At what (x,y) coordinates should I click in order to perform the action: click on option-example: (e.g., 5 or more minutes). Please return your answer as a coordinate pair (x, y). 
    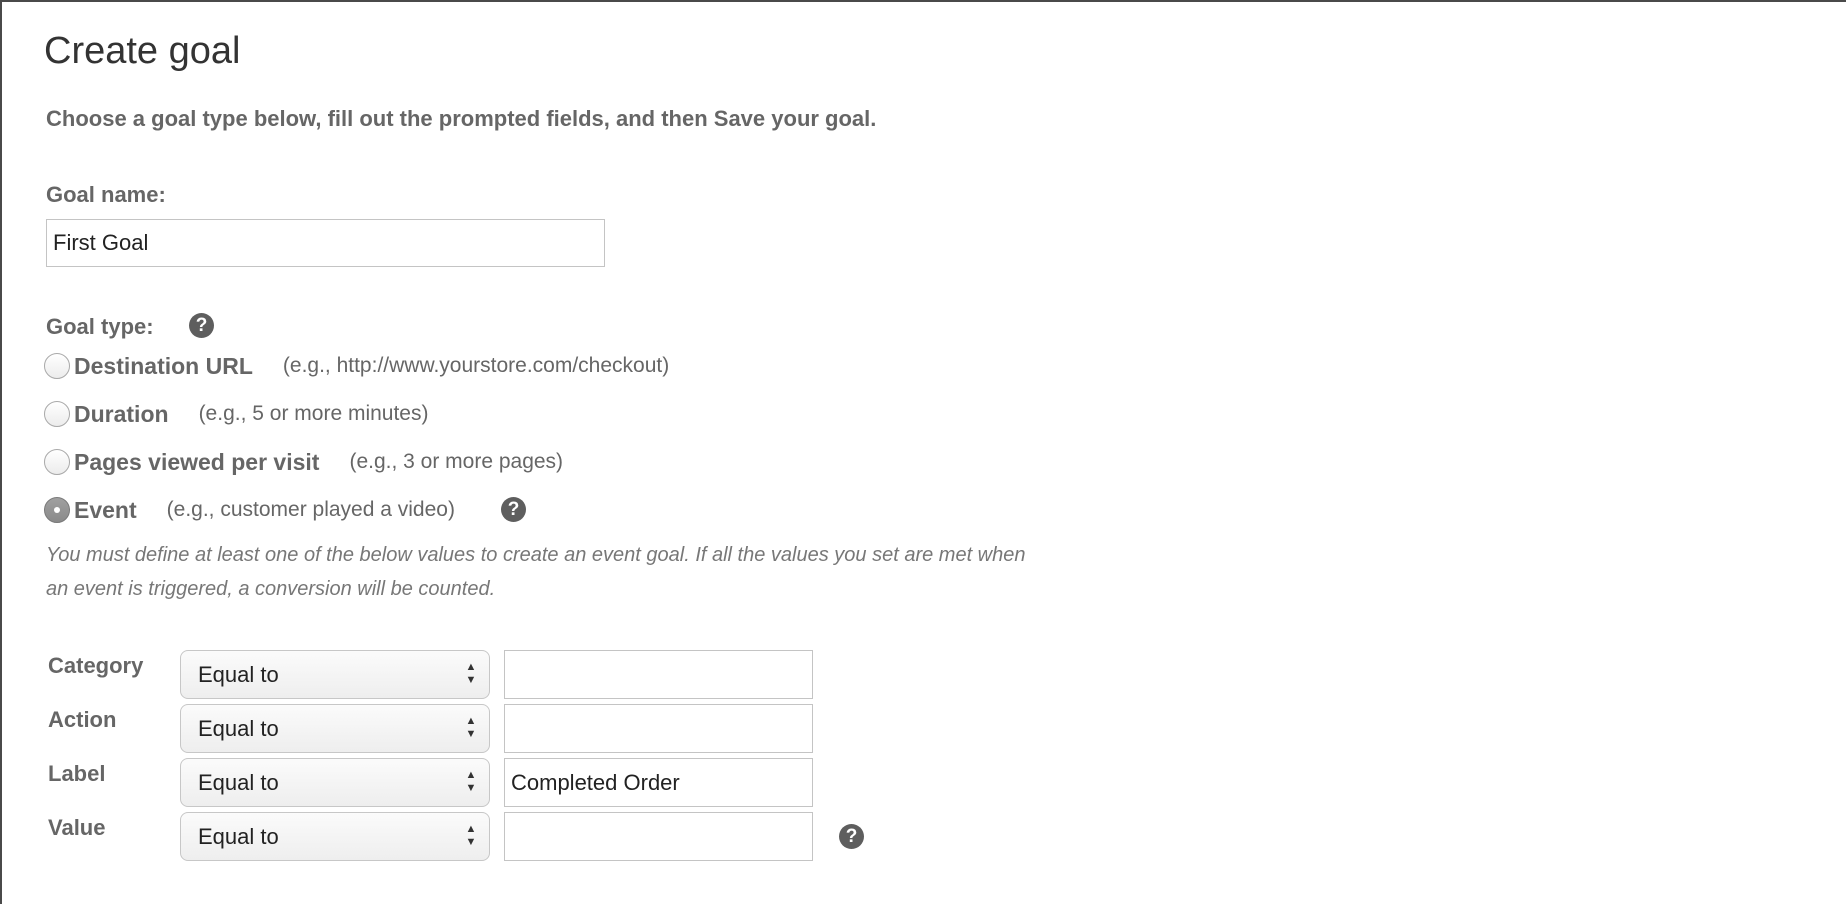
    Looking at the image, I should click on (313, 413).